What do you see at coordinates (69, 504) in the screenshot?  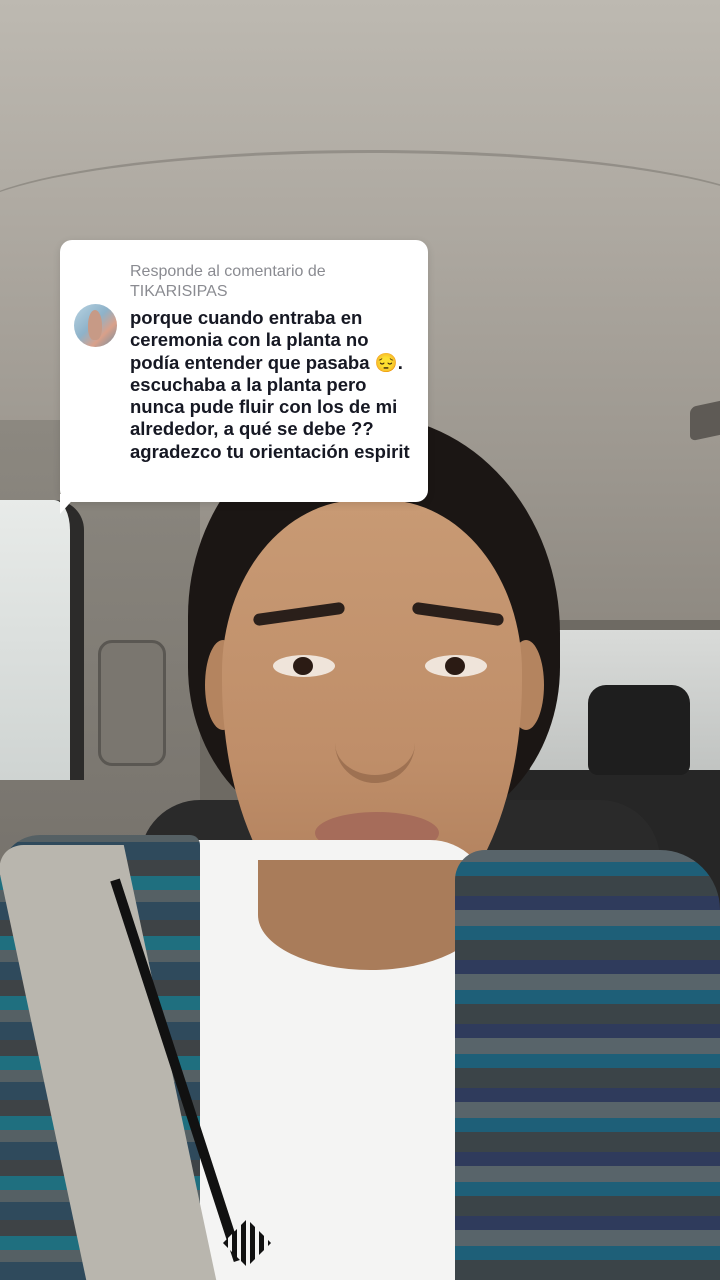 I see `reply-card-tail` at bounding box center [69, 504].